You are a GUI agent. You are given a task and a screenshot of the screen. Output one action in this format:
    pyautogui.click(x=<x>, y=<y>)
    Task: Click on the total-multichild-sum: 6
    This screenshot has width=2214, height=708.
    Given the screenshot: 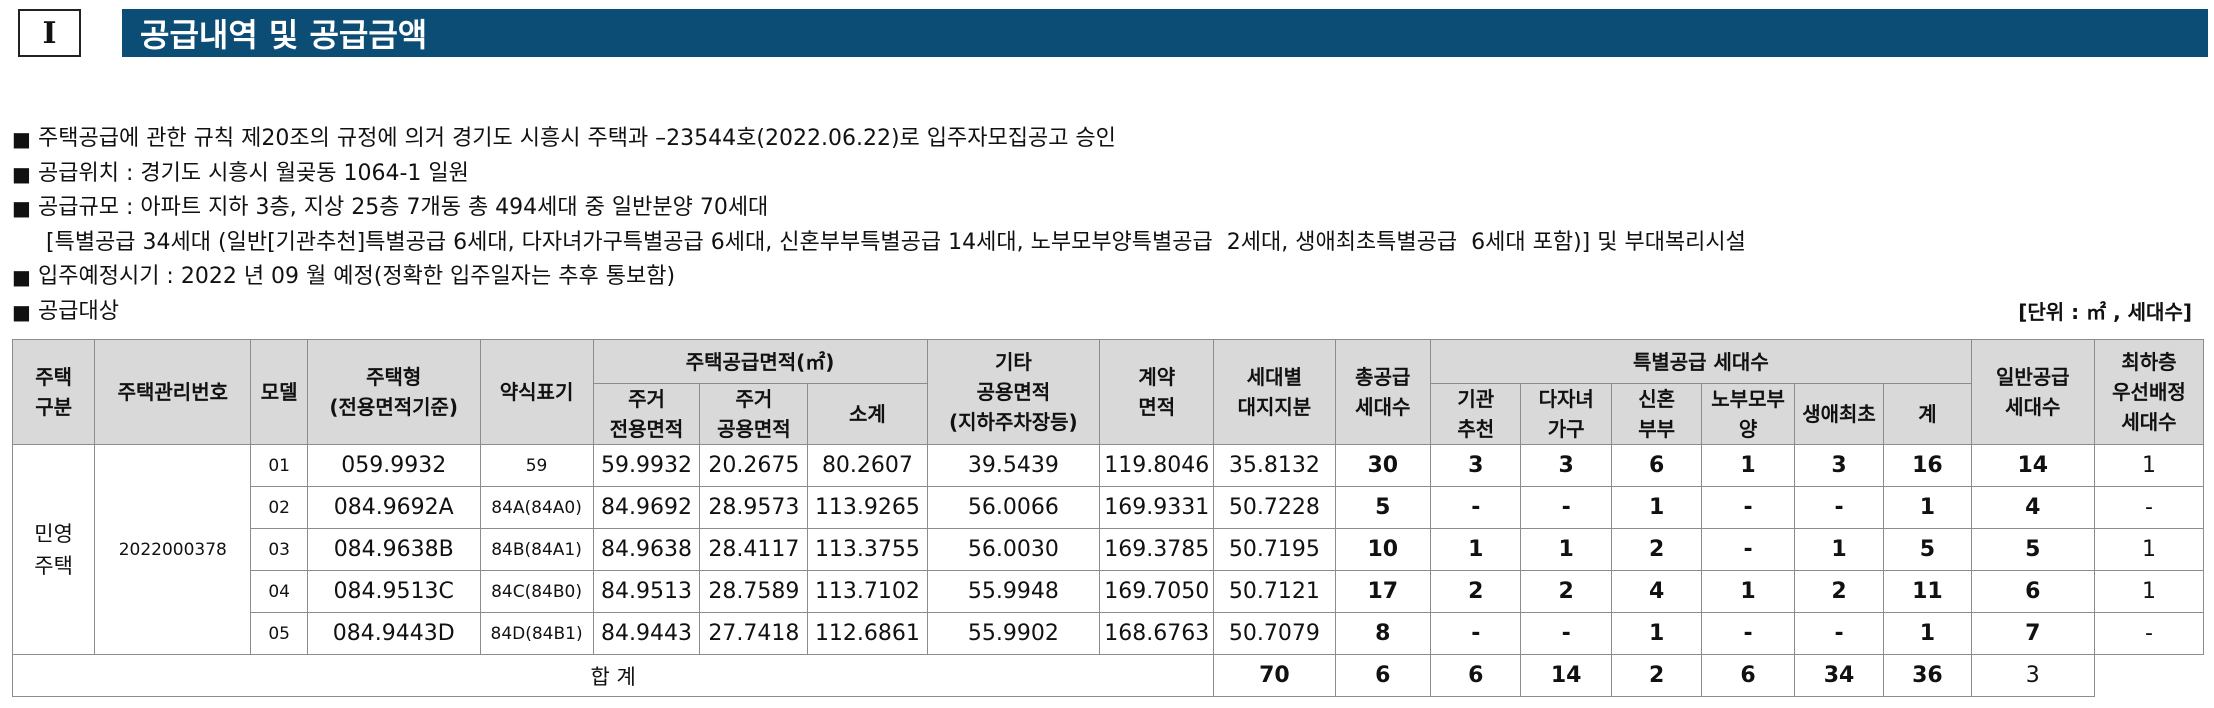 What is the action you would take?
    pyautogui.click(x=1476, y=675)
    